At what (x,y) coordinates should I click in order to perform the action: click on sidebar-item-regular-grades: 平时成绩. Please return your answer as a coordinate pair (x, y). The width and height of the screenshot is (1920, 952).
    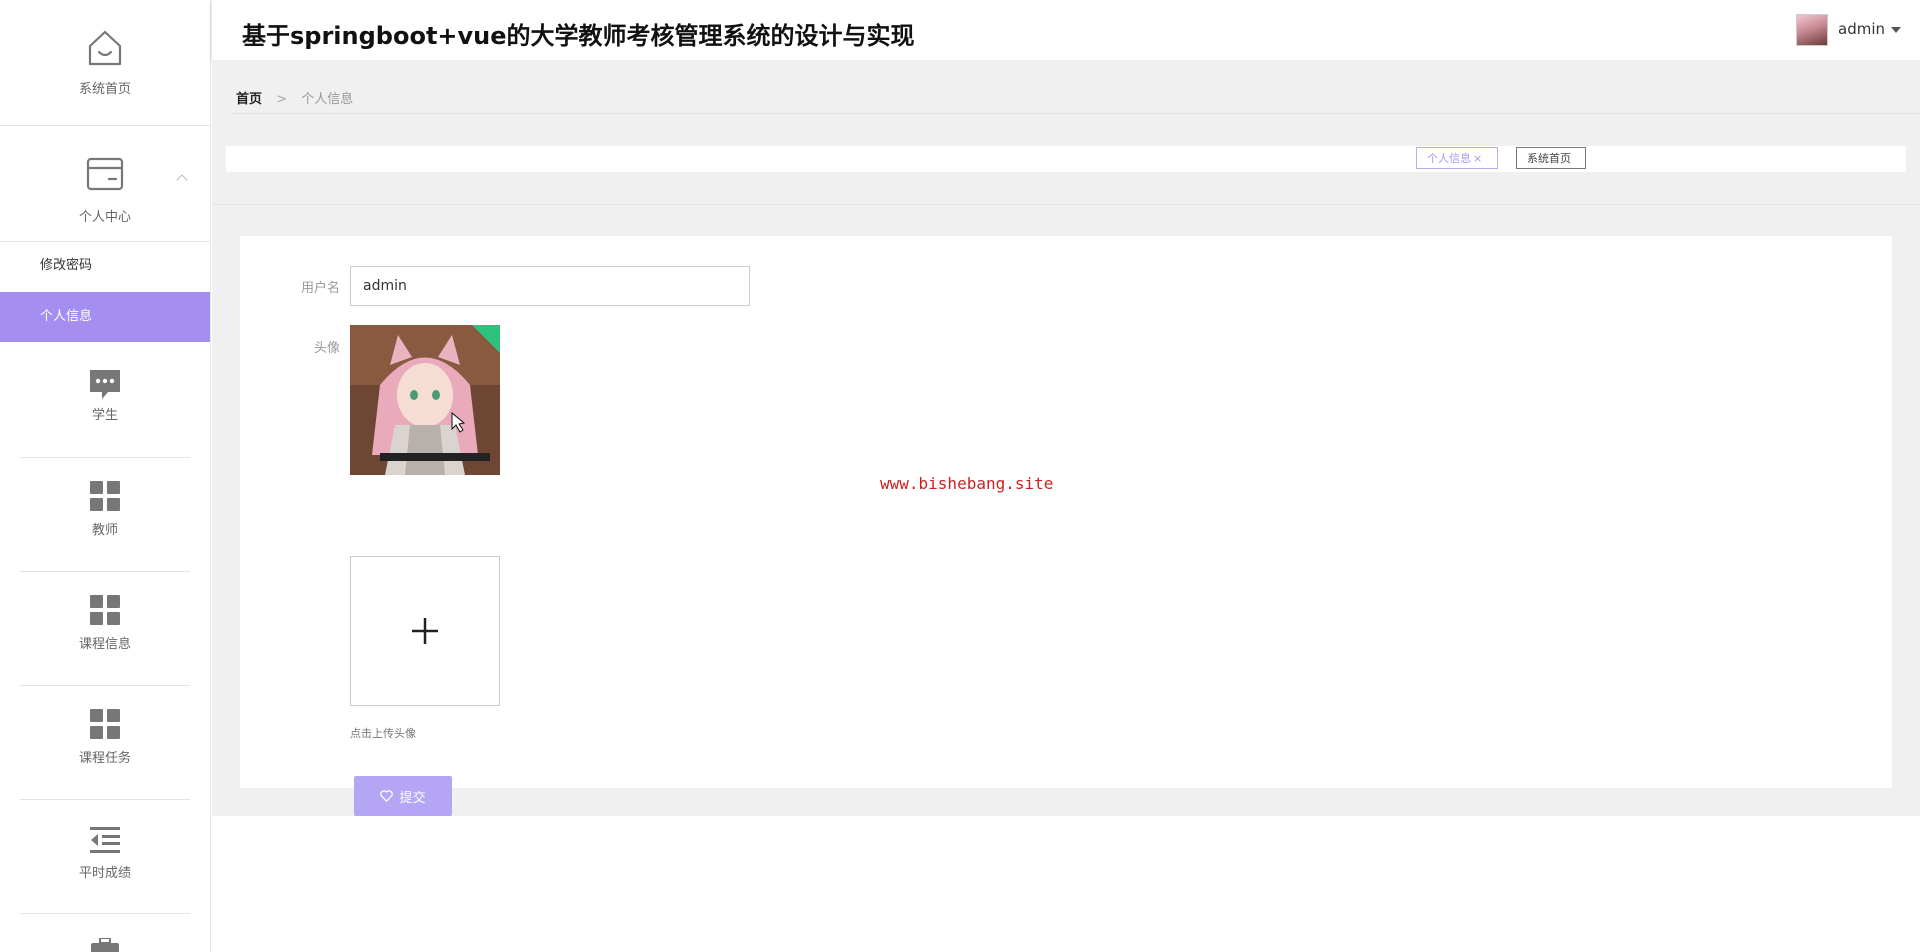
    Looking at the image, I should click on (105, 856).